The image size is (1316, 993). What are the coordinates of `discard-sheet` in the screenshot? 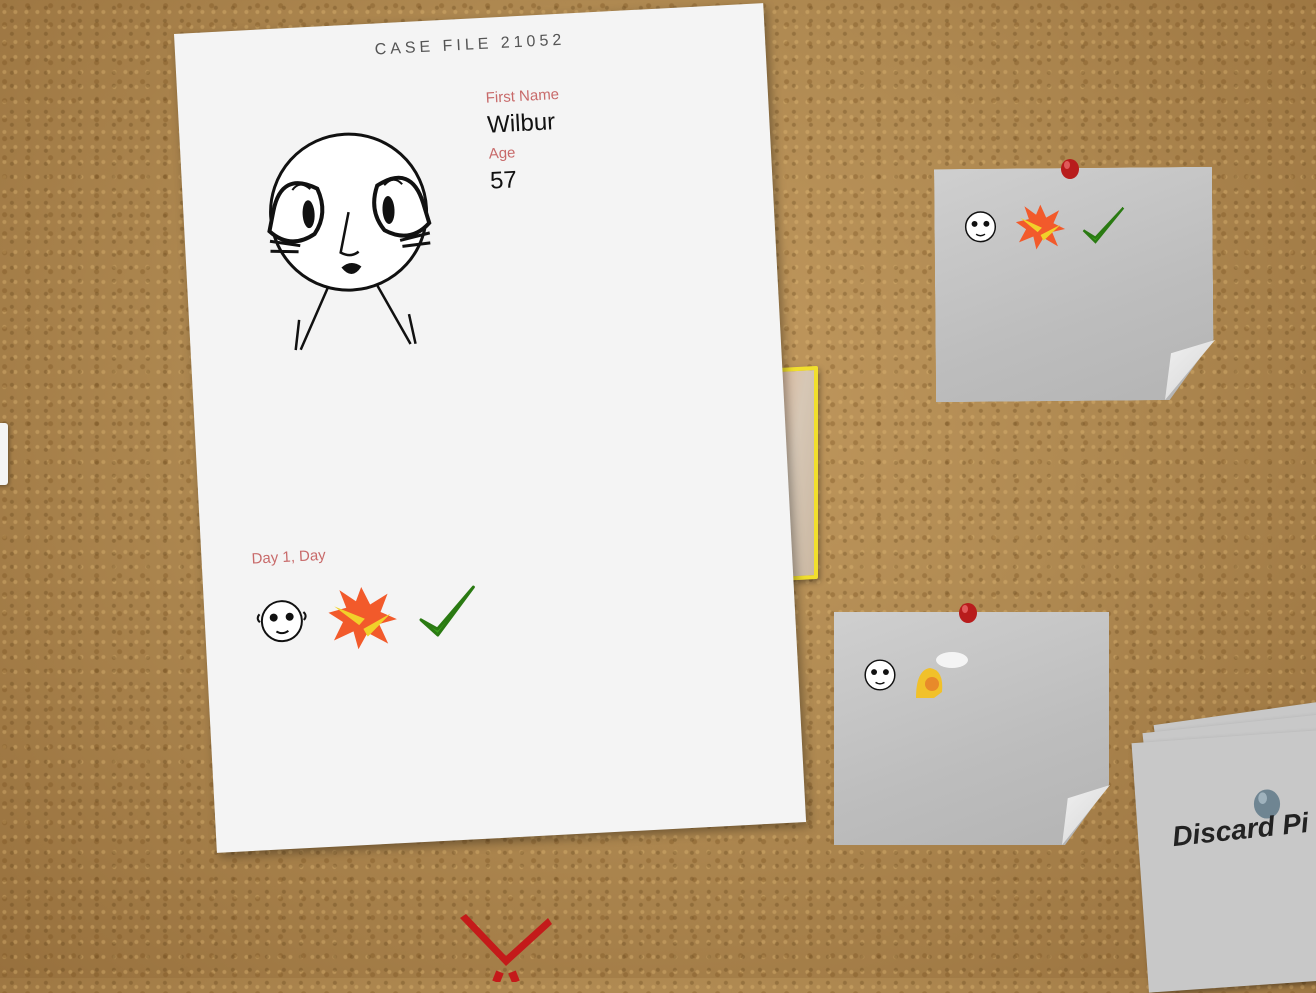 It's located at (1223, 861).